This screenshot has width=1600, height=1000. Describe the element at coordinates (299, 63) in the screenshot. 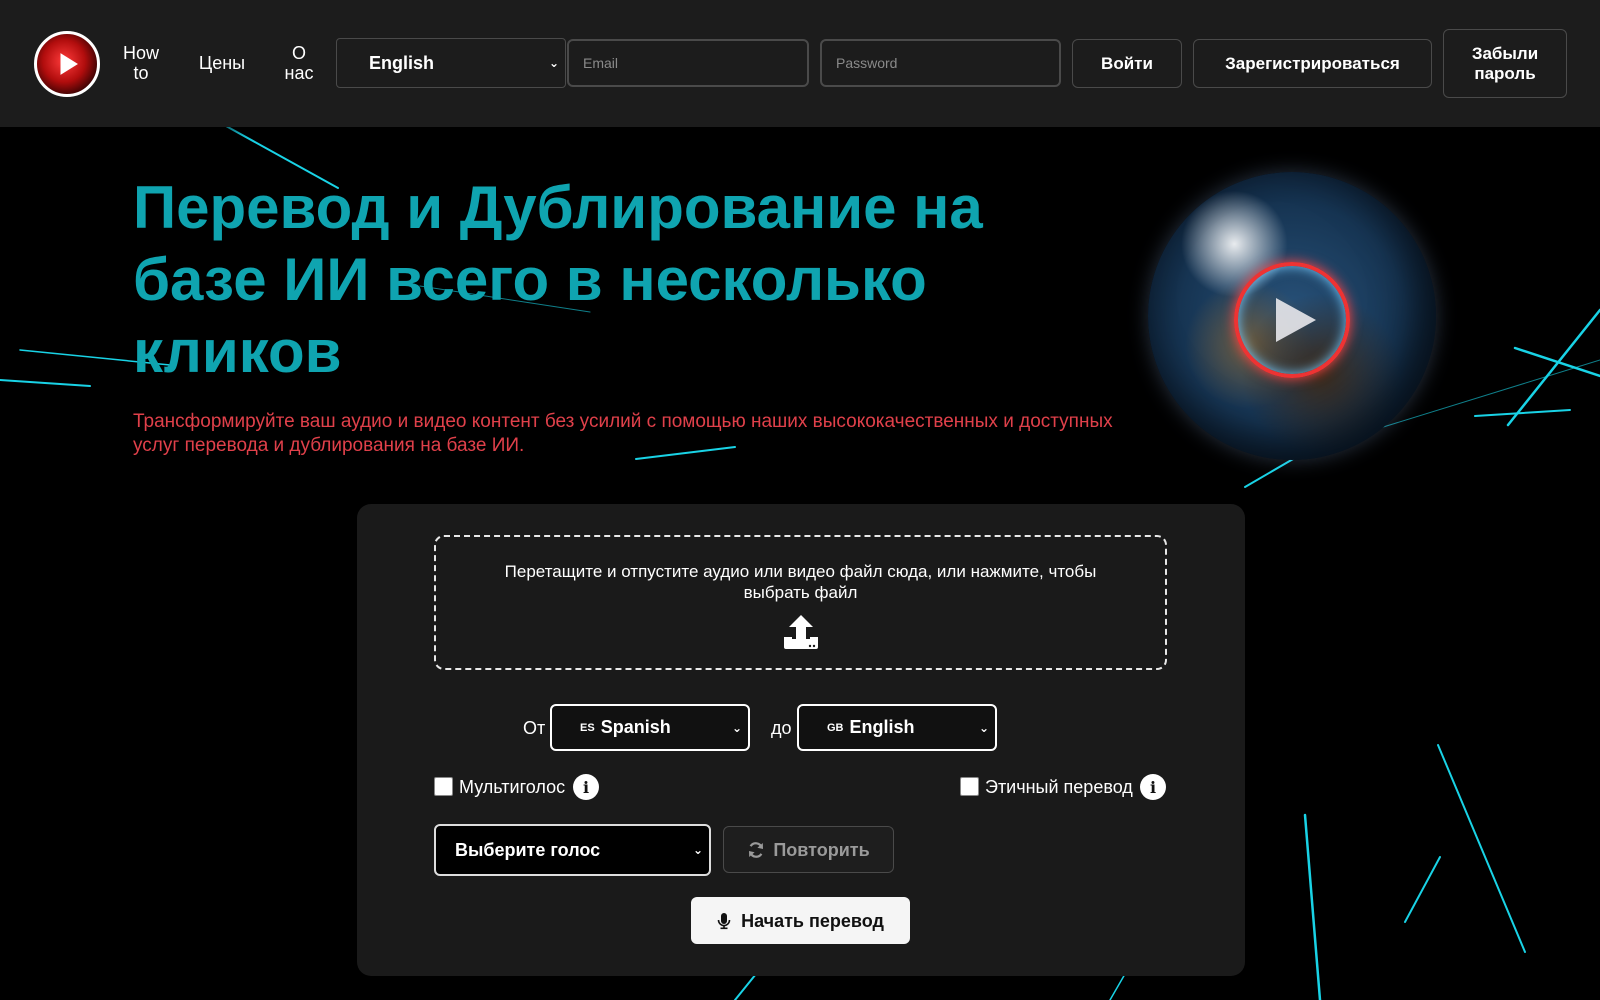

I see `nav-link-about: О нас` at that location.